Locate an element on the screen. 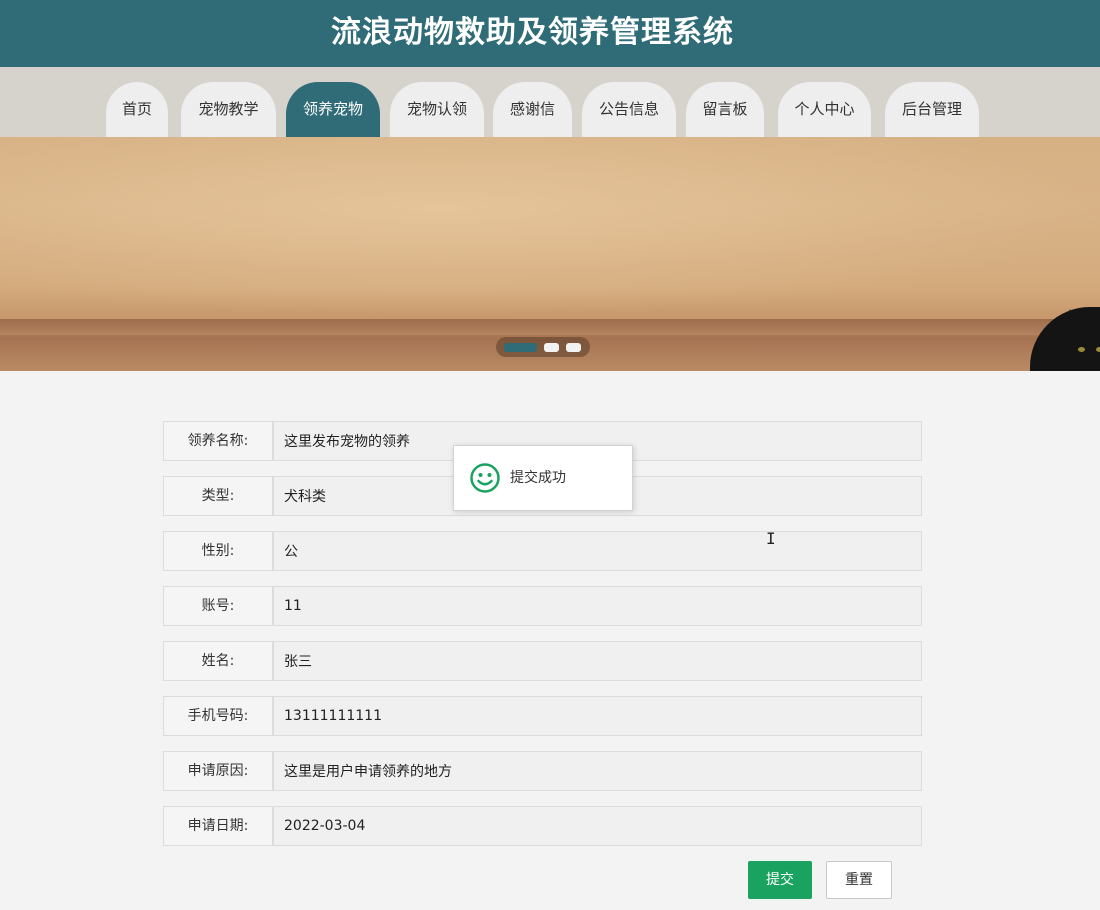  gender-input is located at coordinates (597, 551).